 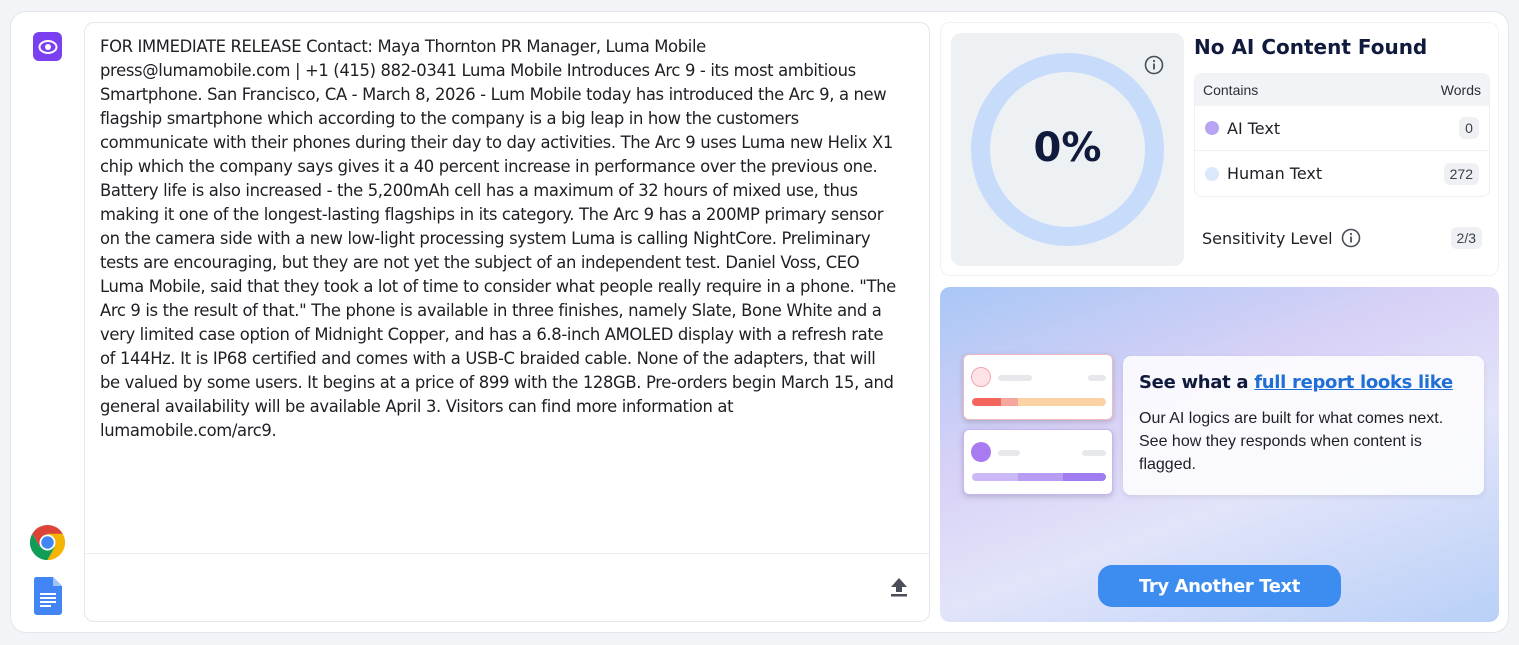 I want to click on eye-icon, so click(x=47, y=46).